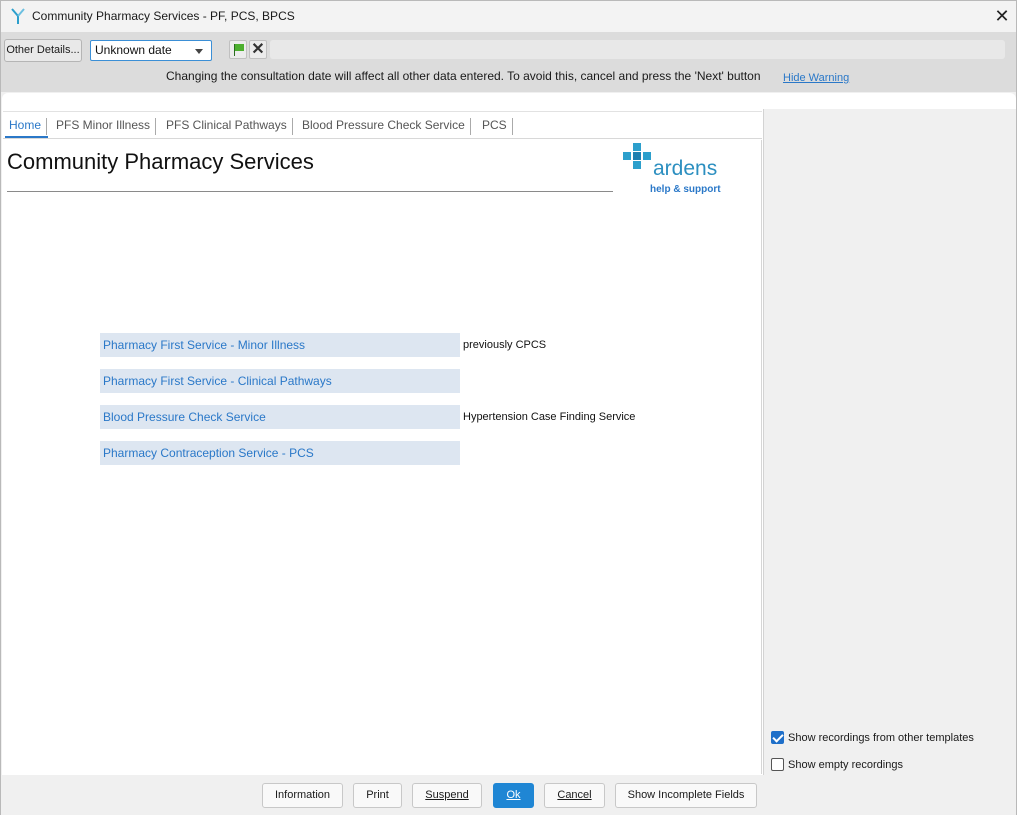  I want to click on cancel-button: Cancel, so click(574, 795).